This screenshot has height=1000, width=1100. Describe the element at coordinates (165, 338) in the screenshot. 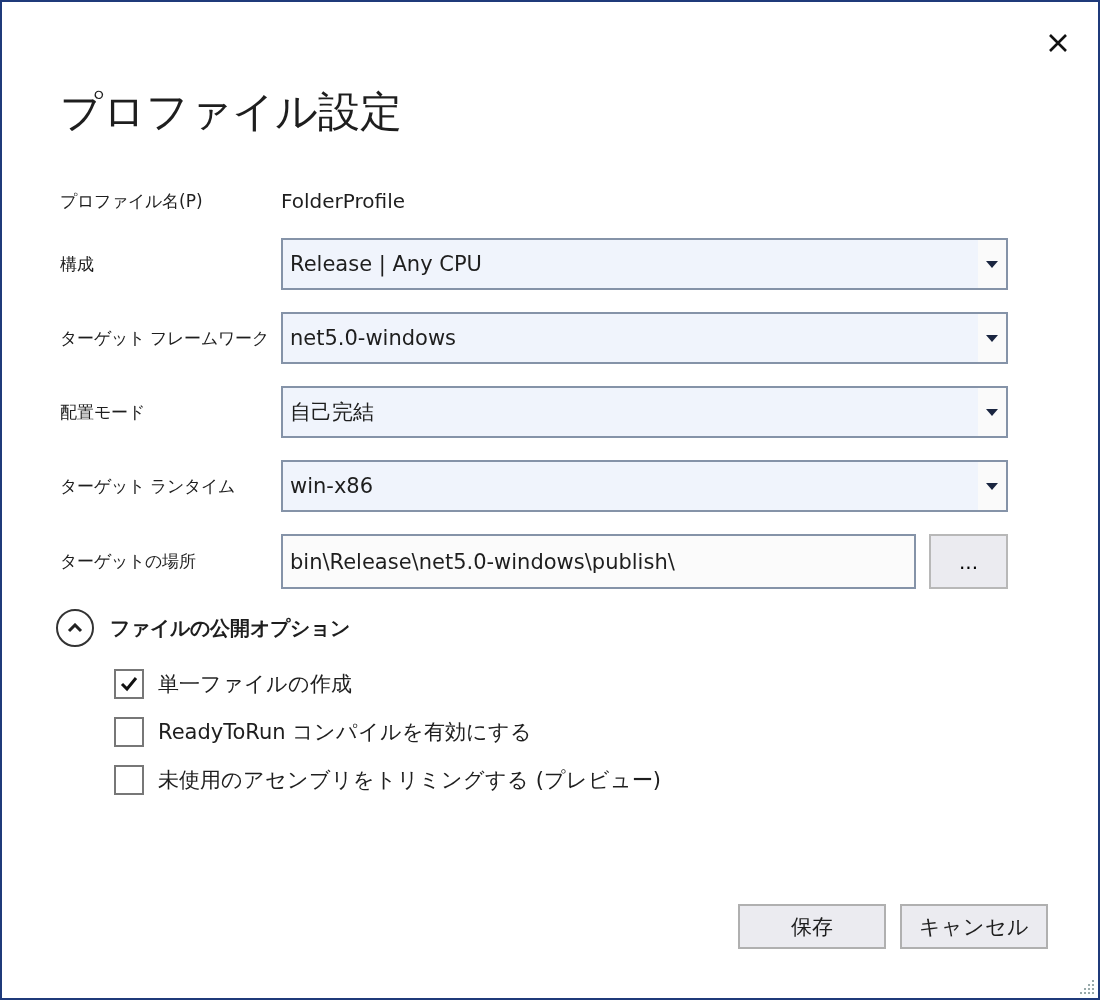

I see `field-label: ターゲット フレームワーク` at that location.